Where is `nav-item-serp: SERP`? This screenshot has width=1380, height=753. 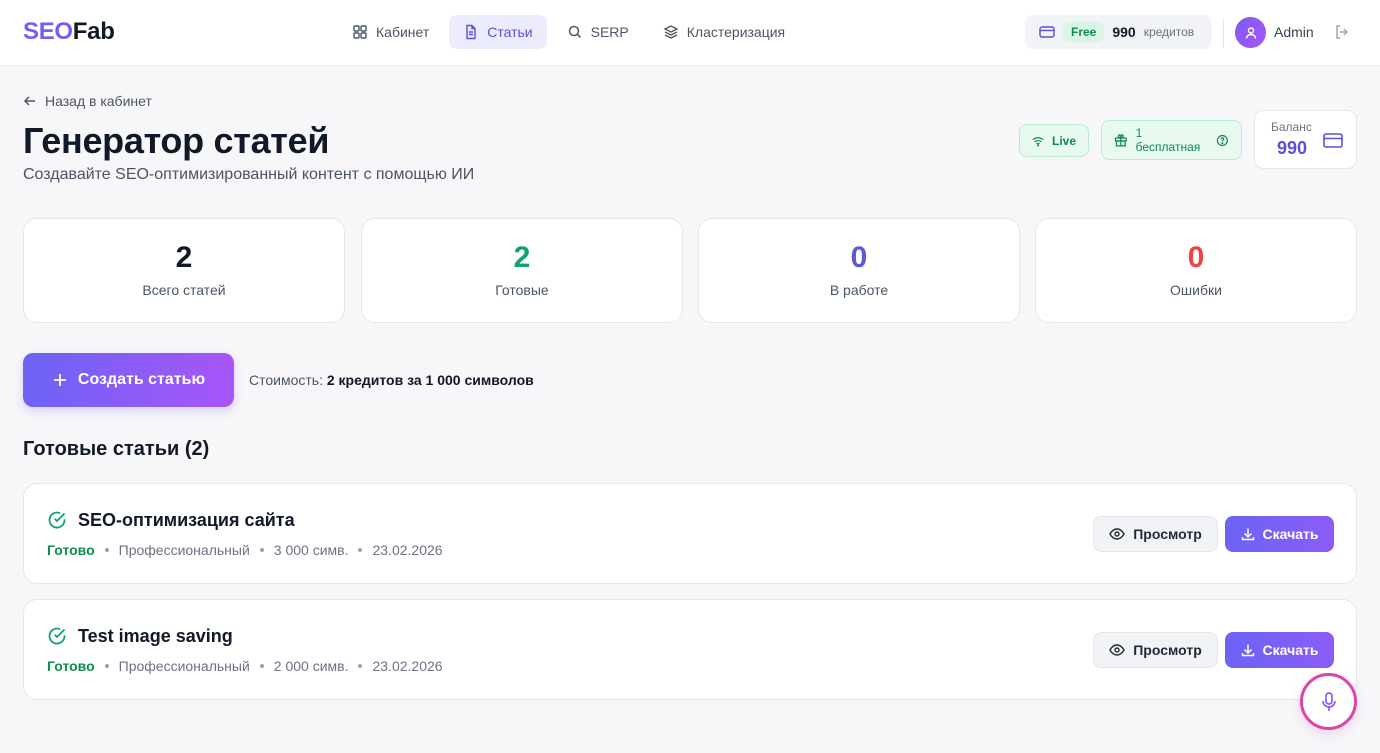 nav-item-serp: SERP is located at coordinates (598, 32).